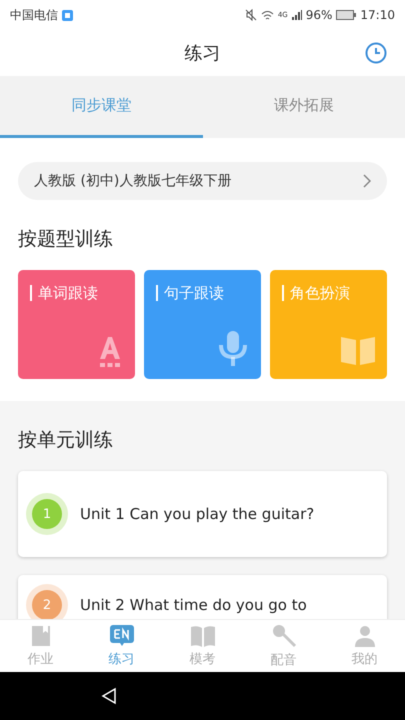 This screenshot has height=720, width=405. What do you see at coordinates (67, 15) in the screenshot?
I see `shield-icon` at bounding box center [67, 15].